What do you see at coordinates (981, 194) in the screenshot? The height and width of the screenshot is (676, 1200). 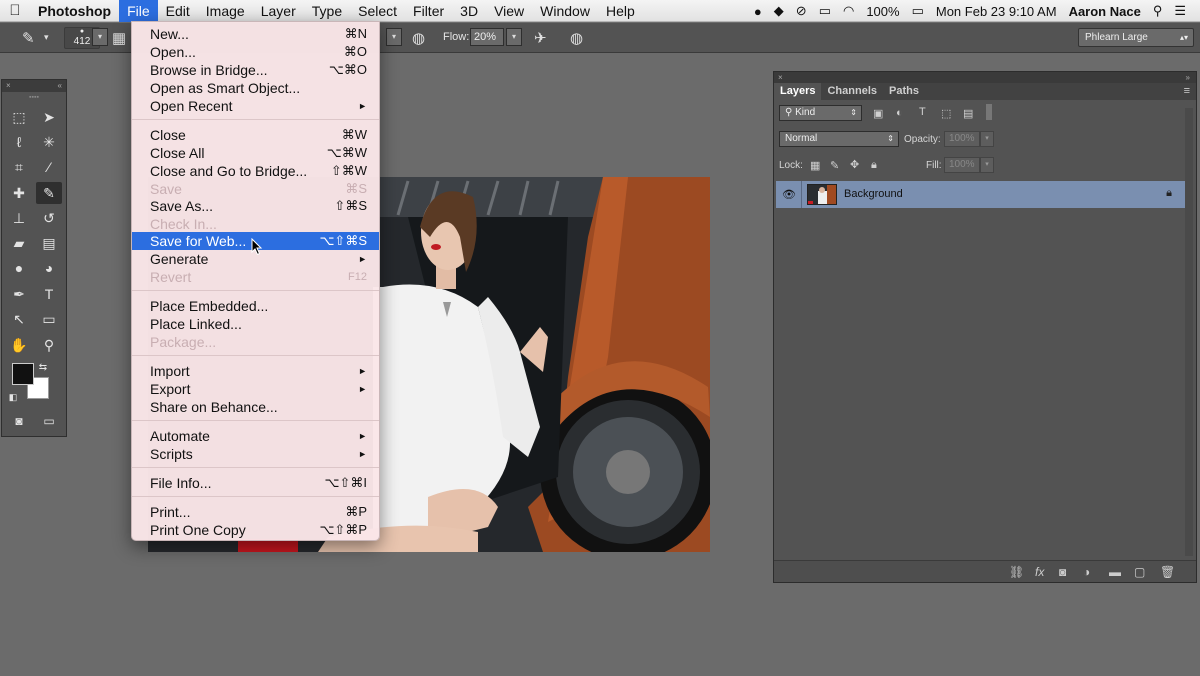 I see `layer-row-background: 👁︎ Background 🔒︎` at bounding box center [981, 194].